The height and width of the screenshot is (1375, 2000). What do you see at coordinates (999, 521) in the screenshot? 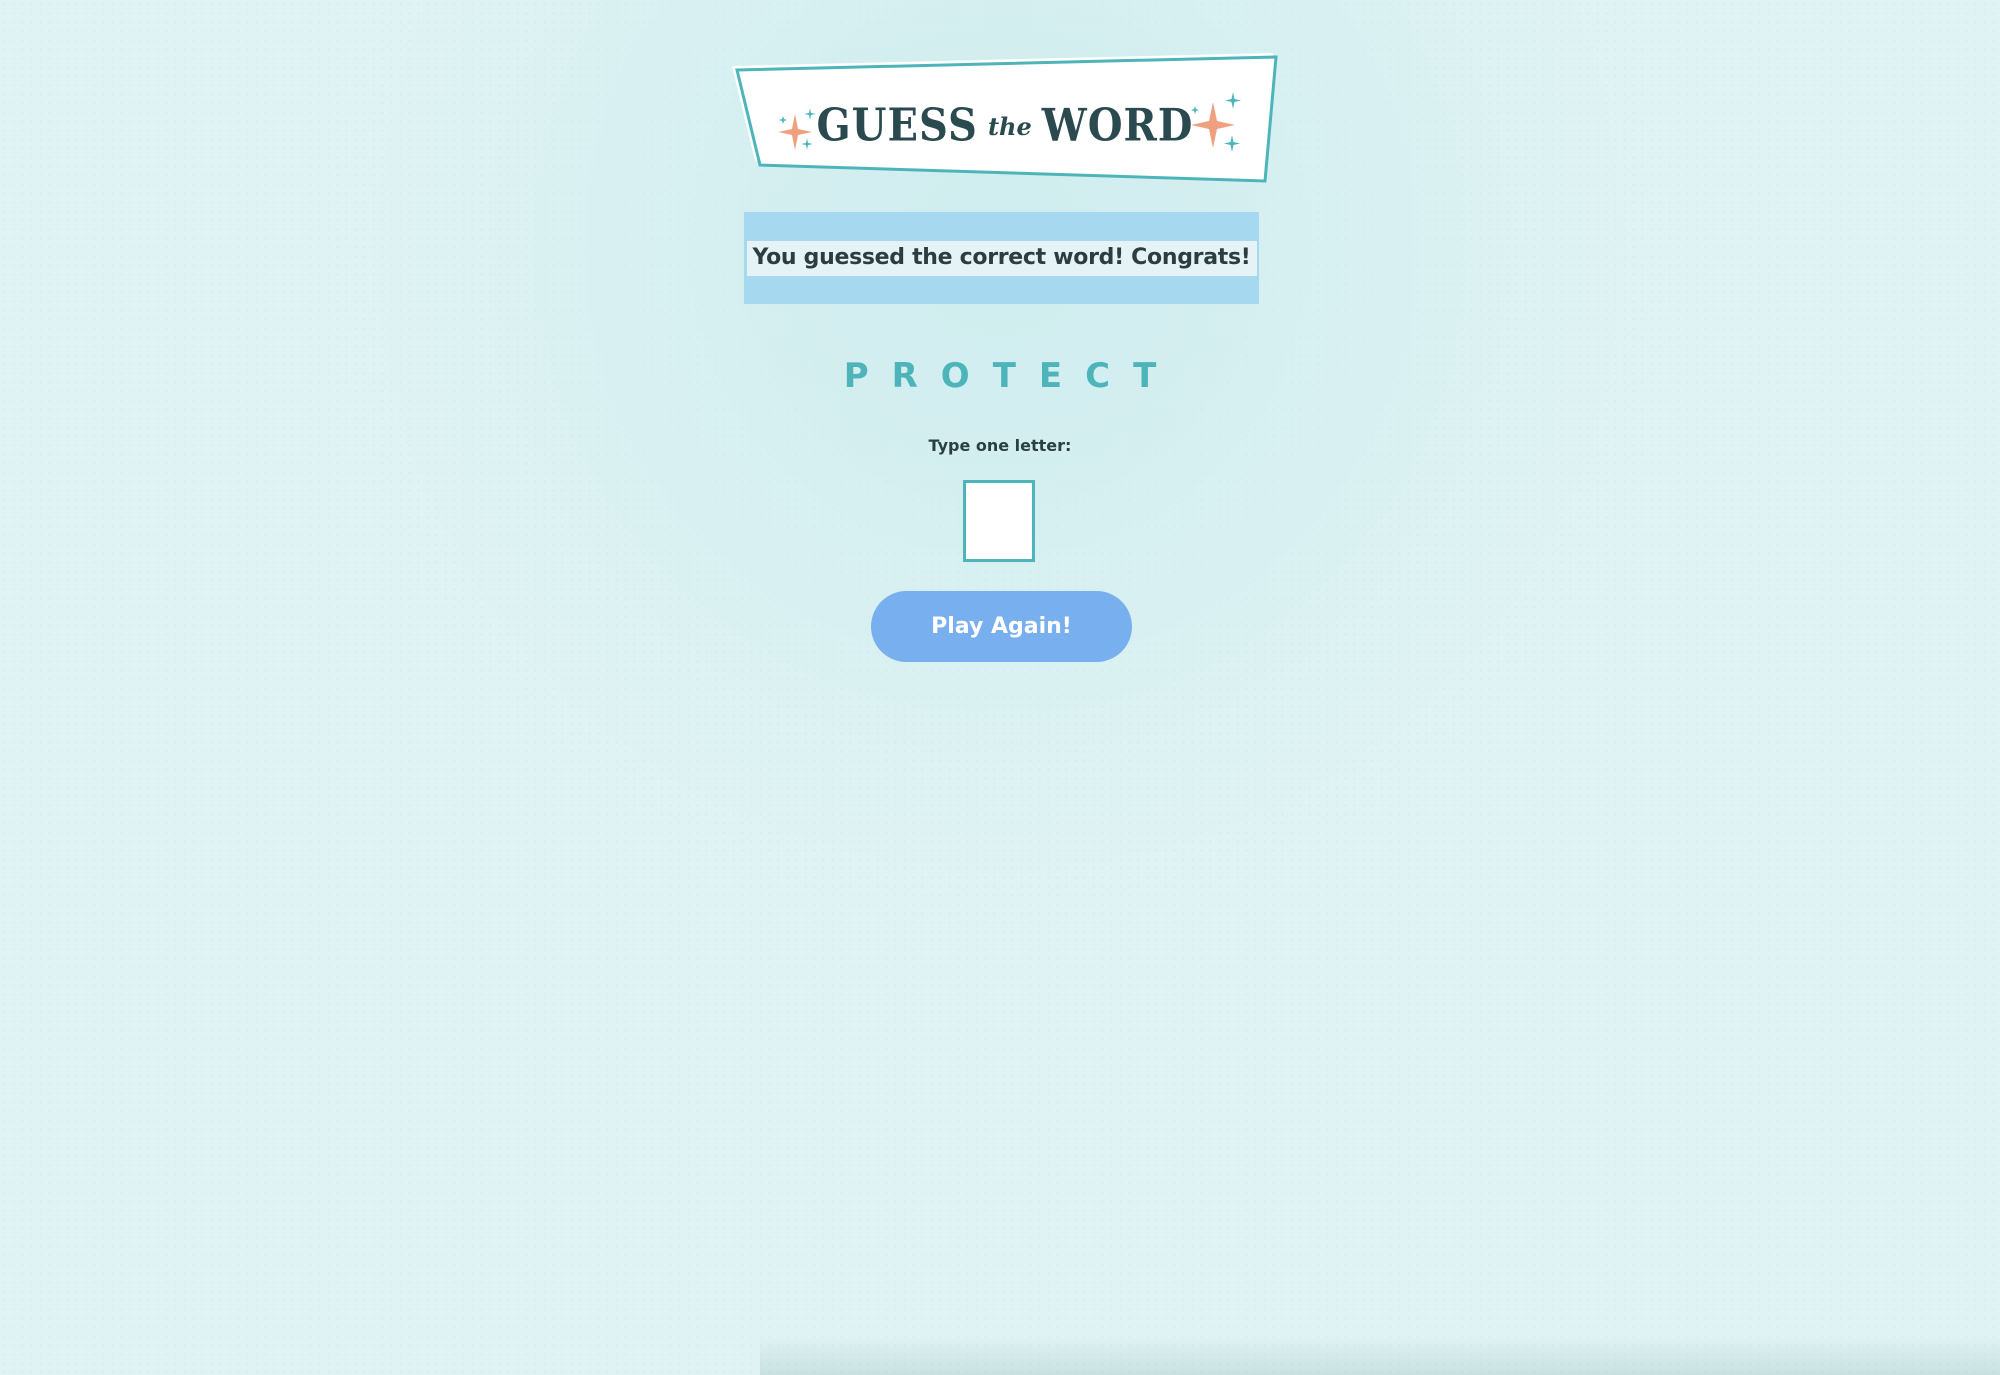
I see `letter-input` at bounding box center [999, 521].